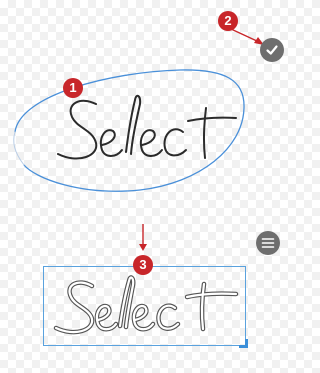 The image size is (320, 373). I want to click on step-badge-1: 1, so click(73, 88).